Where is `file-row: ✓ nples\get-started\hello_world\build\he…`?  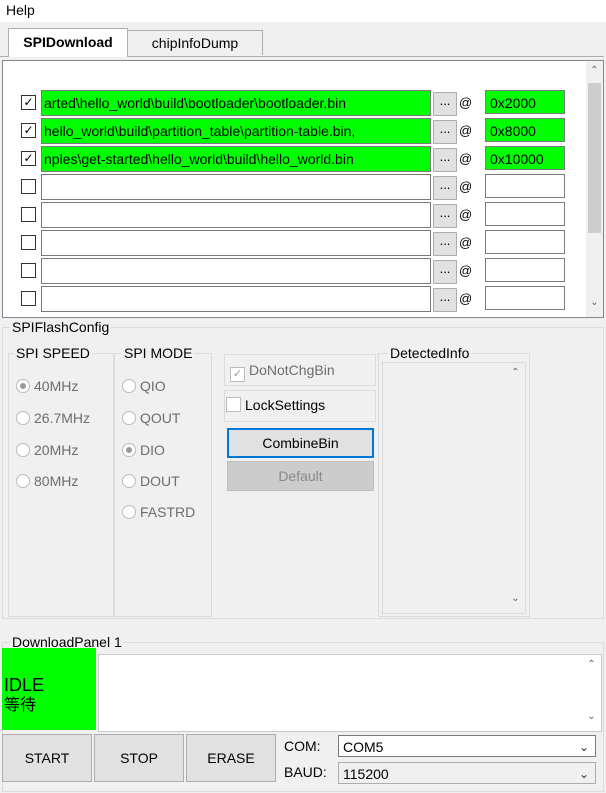
file-row: ✓ nples\get-started\hello_world\build\he… is located at coordinates (295, 159).